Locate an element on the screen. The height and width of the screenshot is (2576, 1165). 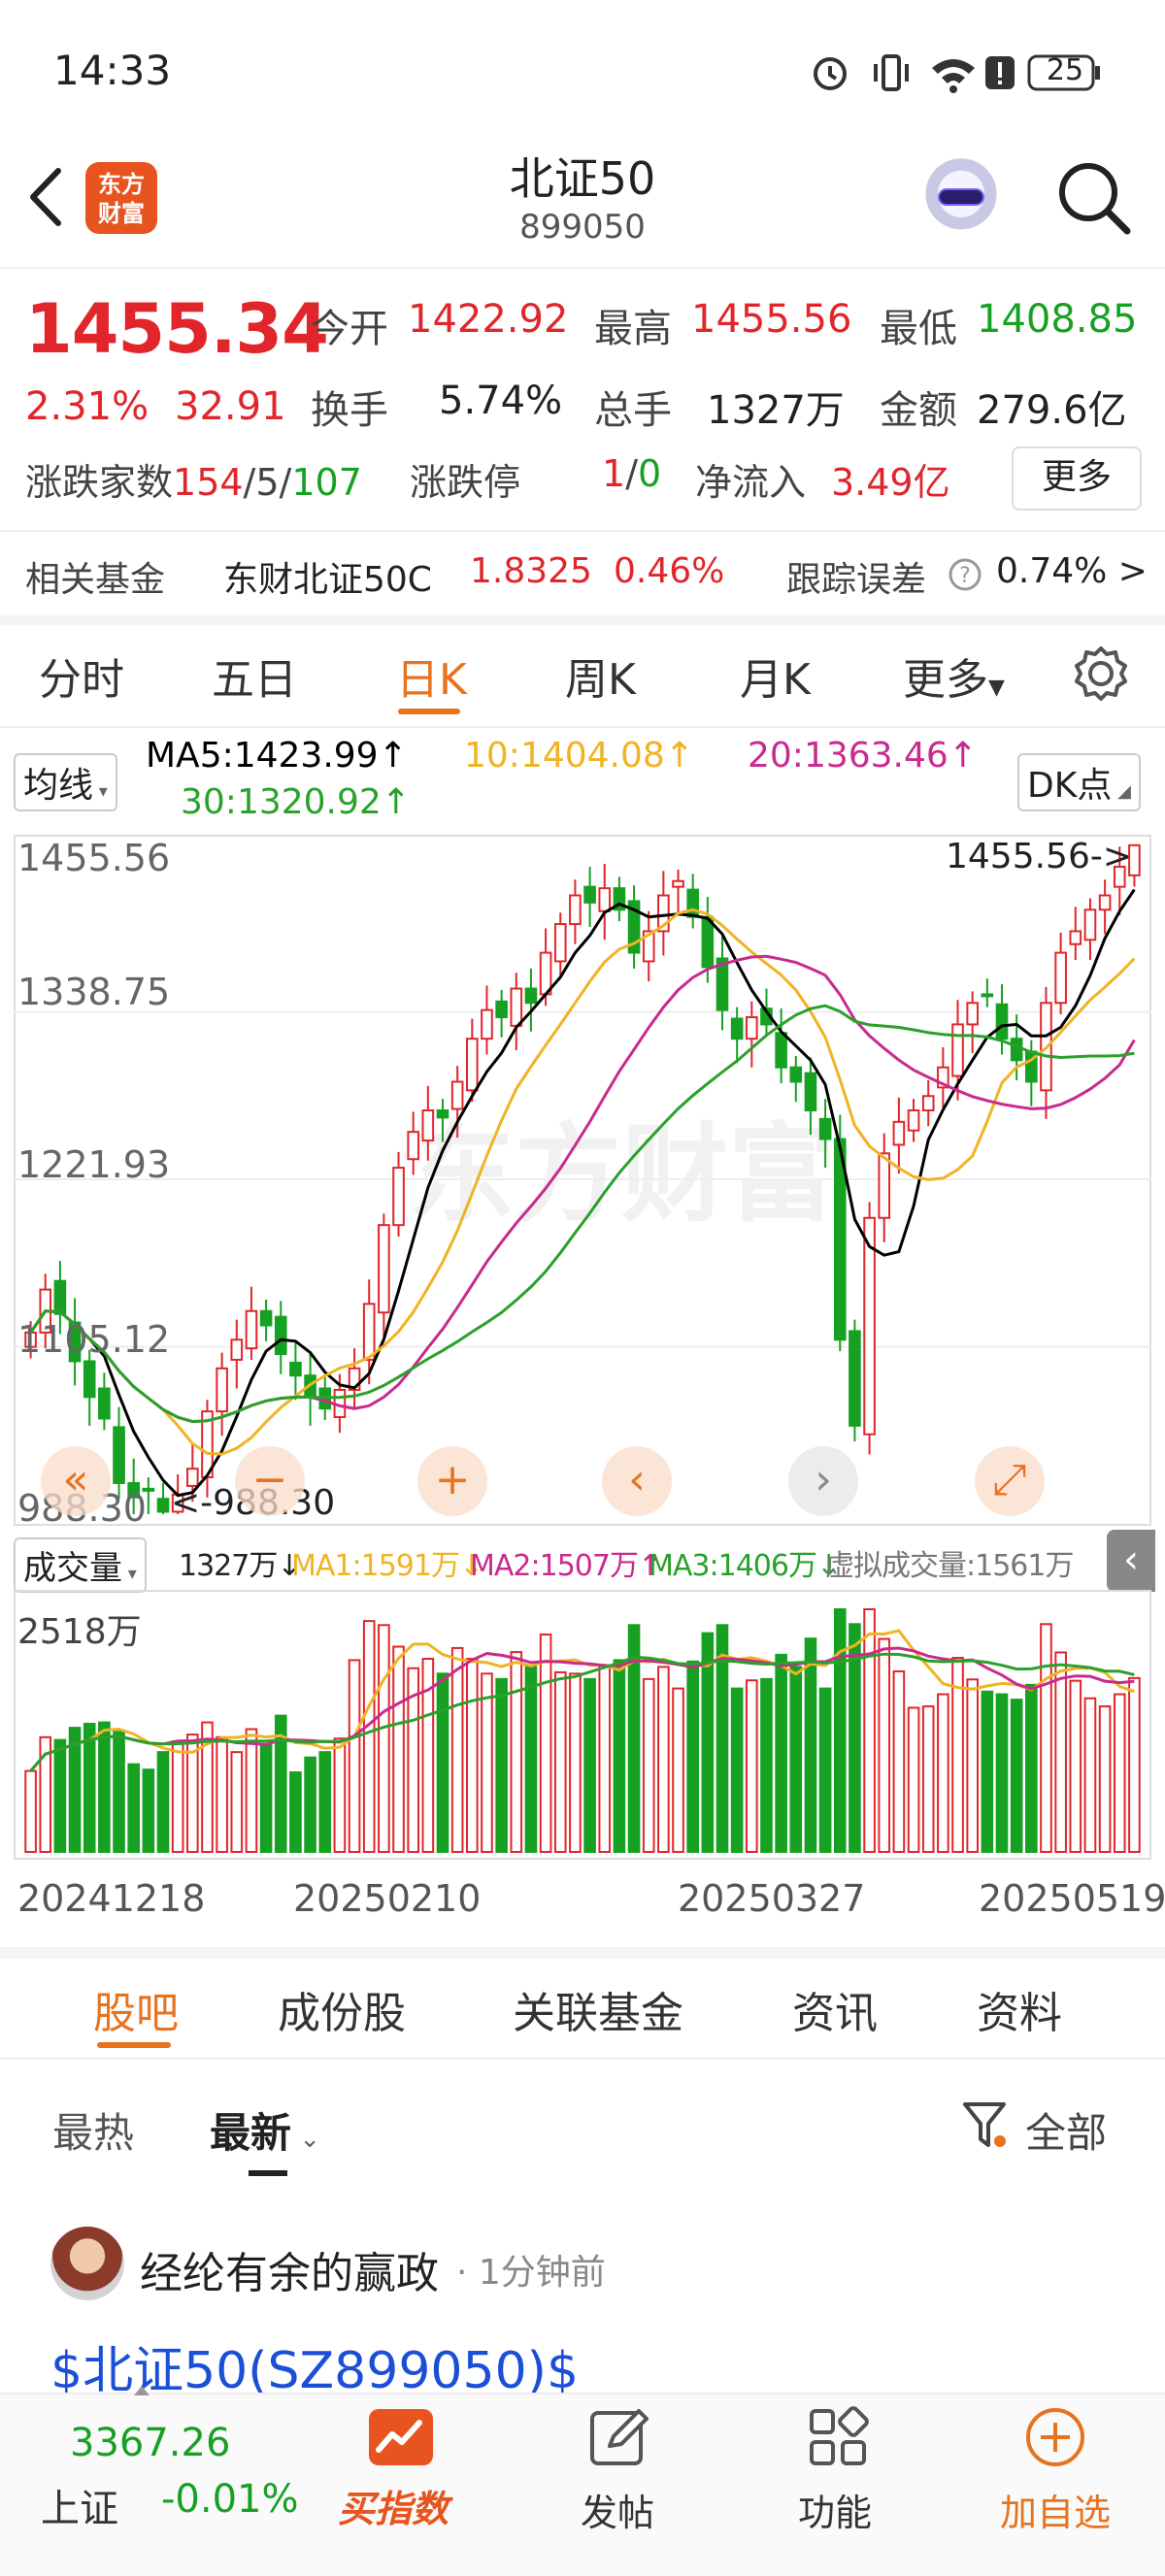
breadth-row: 涨跌家数154/5/107 is located at coordinates (193, 479).